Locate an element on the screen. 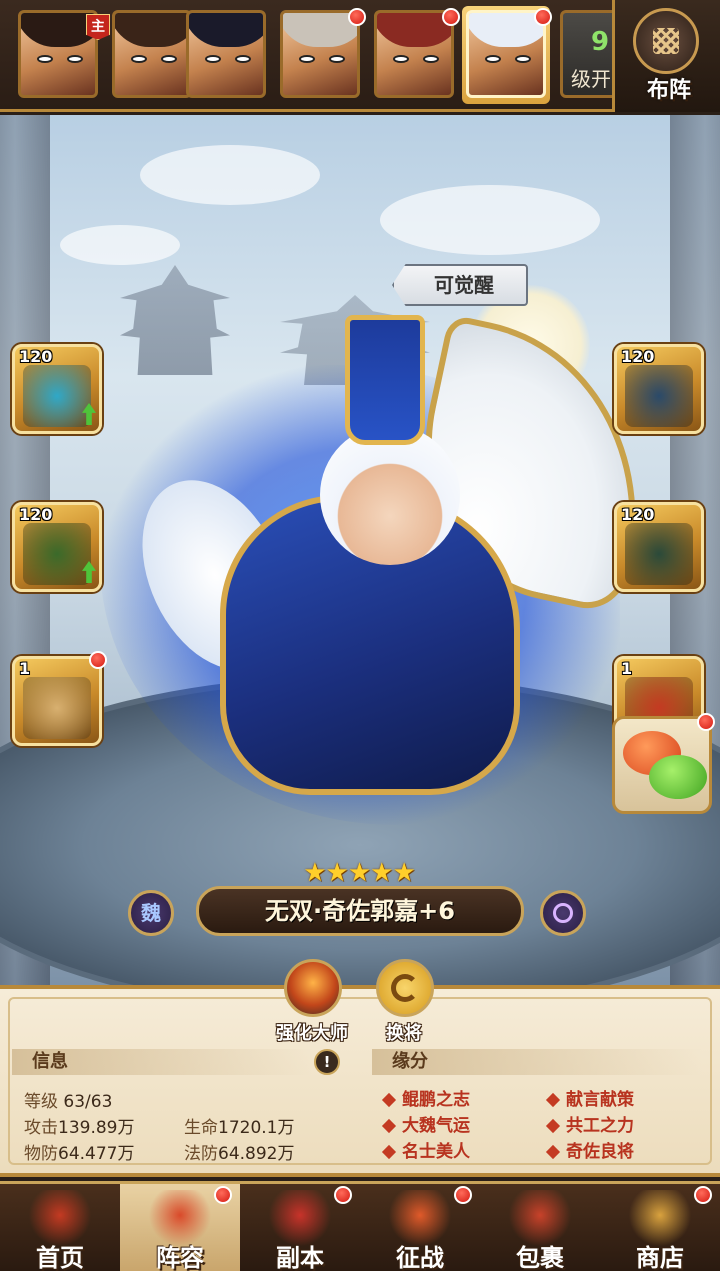 This screenshot has height=1271, width=720. level-unlock-number: 9 is located at coordinates (600, 42).